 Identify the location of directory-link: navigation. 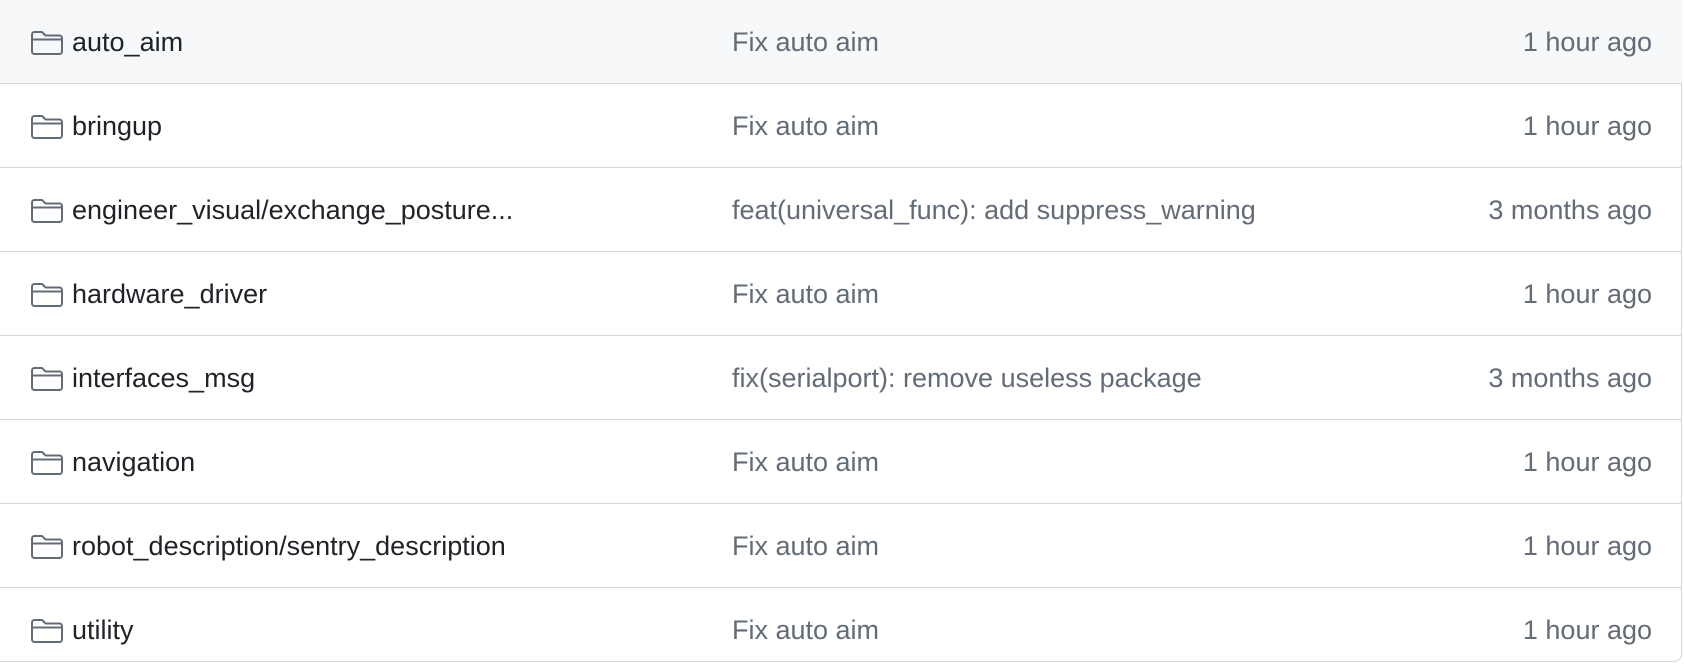
(133, 462).